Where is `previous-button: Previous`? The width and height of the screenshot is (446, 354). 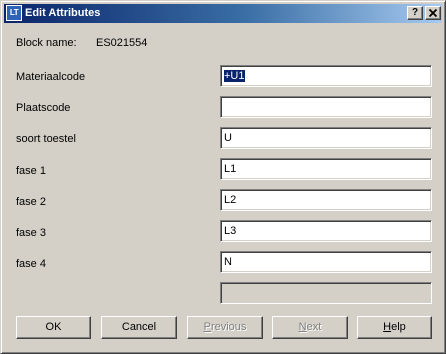
previous-button: Previous is located at coordinates (225, 327).